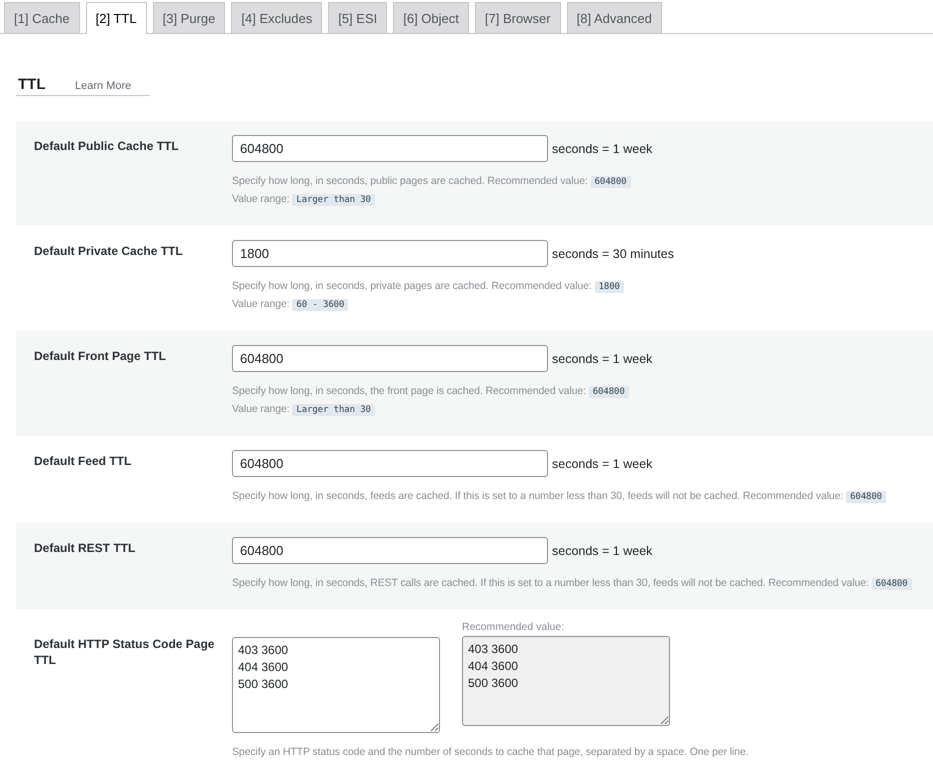 The image size is (933, 778). What do you see at coordinates (582, 286) in the screenshot?
I see `help-text: Specify how long, in seconds, private pages are cached. Recommended value: 1800` at bounding box center [582, 286].